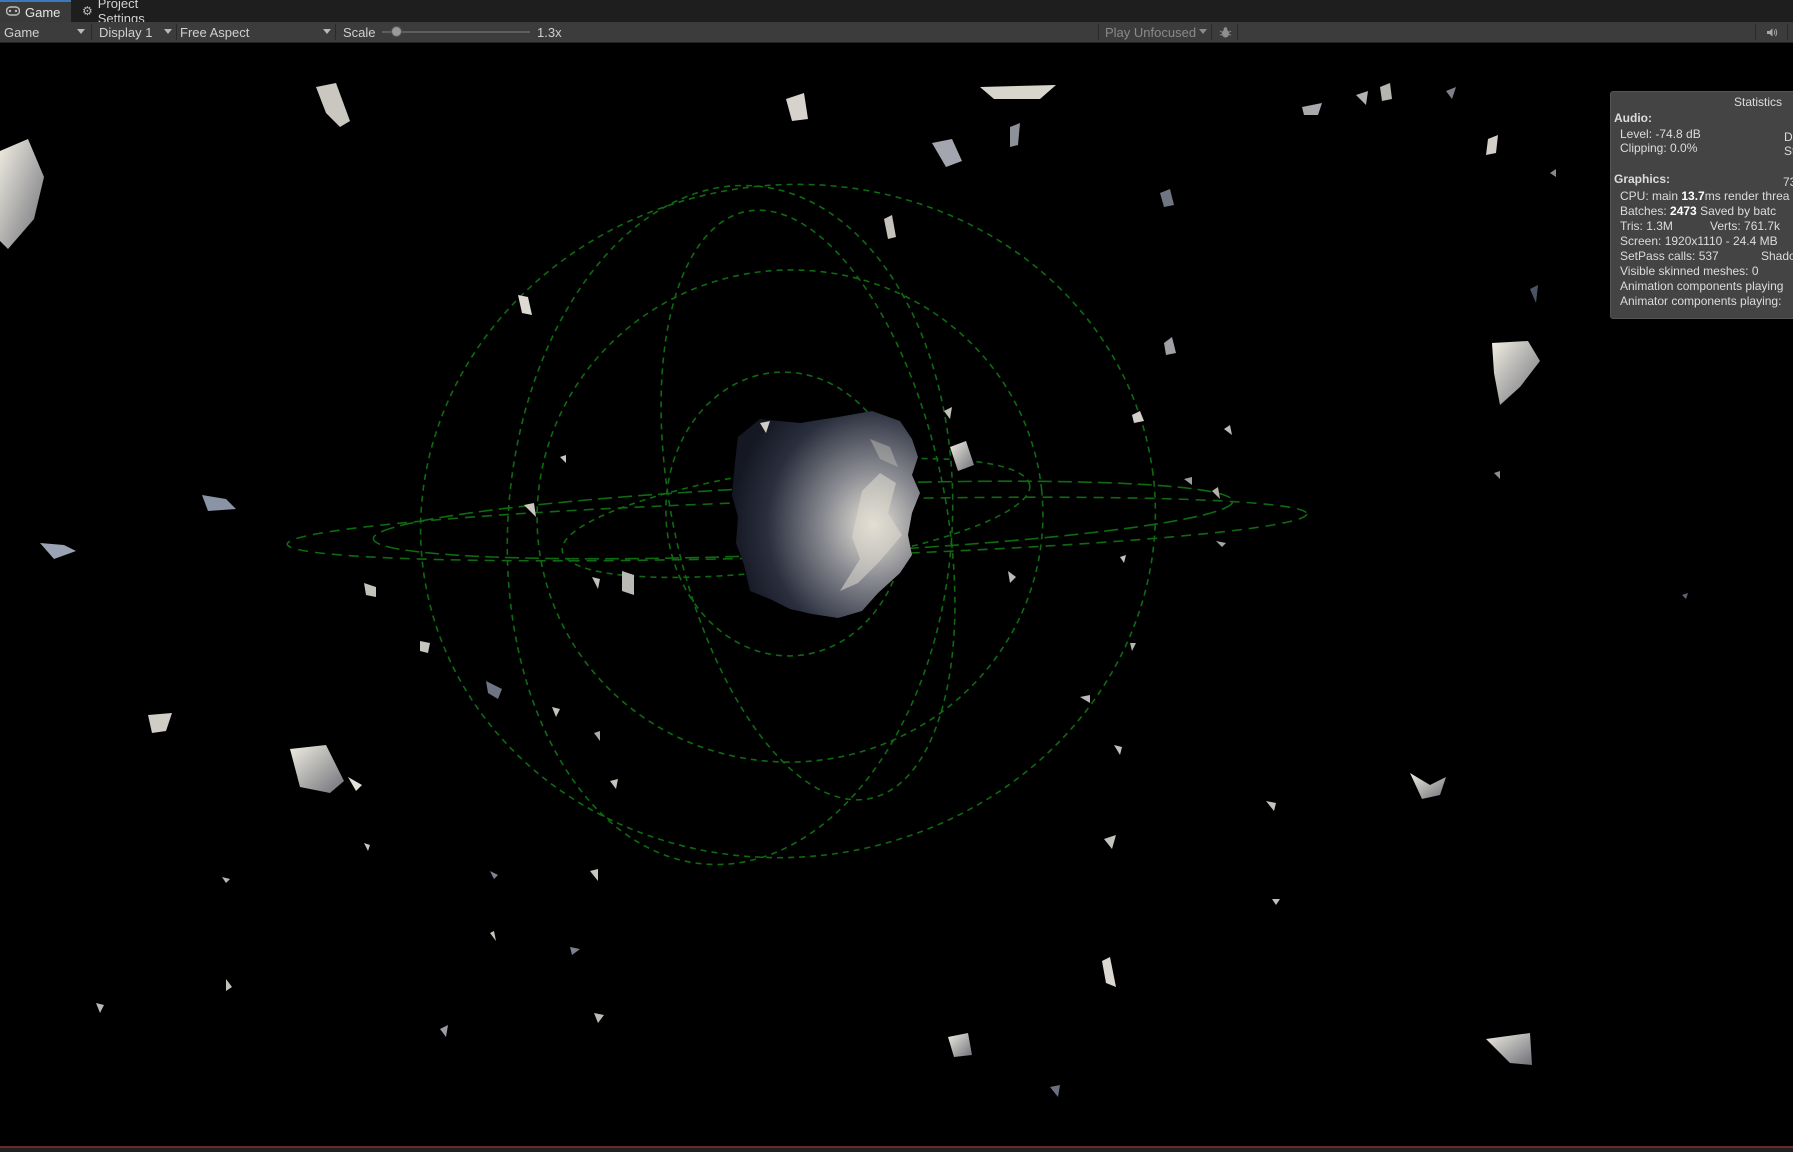 This screenshot has height=1152, width=1793. I want to click on tab-project-settings: ⚙ Project Settings, so click(136, 13).